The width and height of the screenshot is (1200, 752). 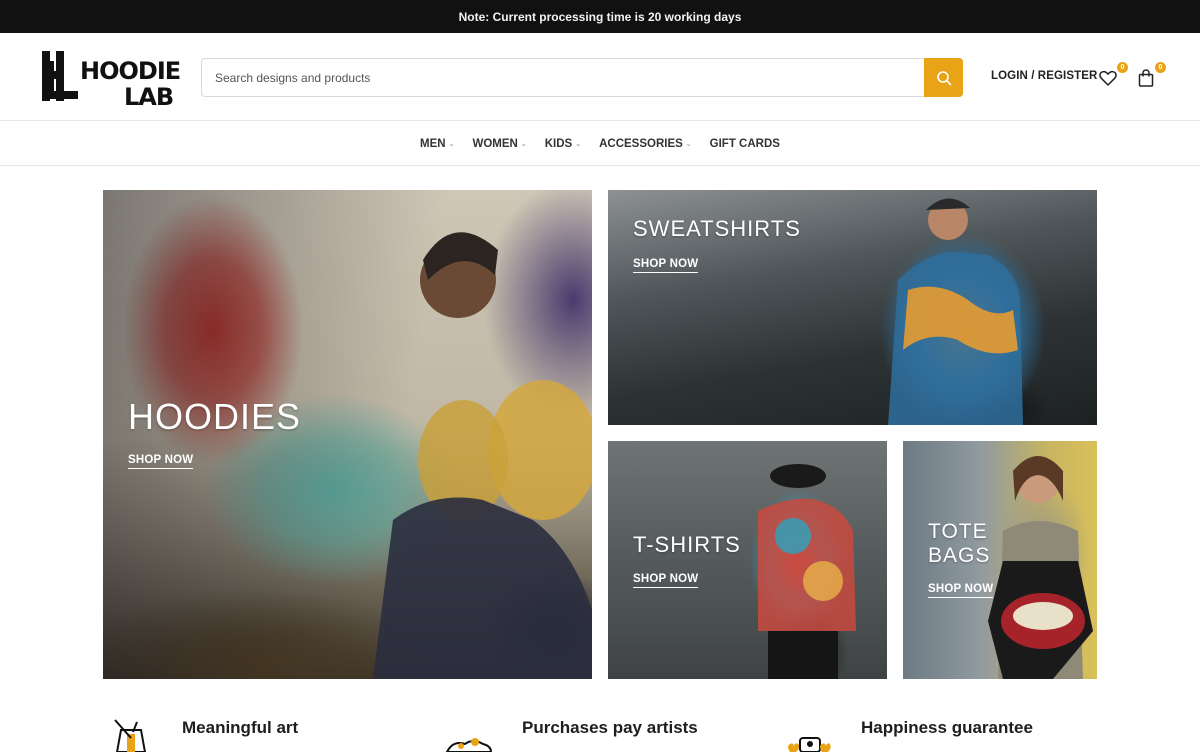 I want to click on wishlist-count-badge: 0, so click(x=1122, y=67).